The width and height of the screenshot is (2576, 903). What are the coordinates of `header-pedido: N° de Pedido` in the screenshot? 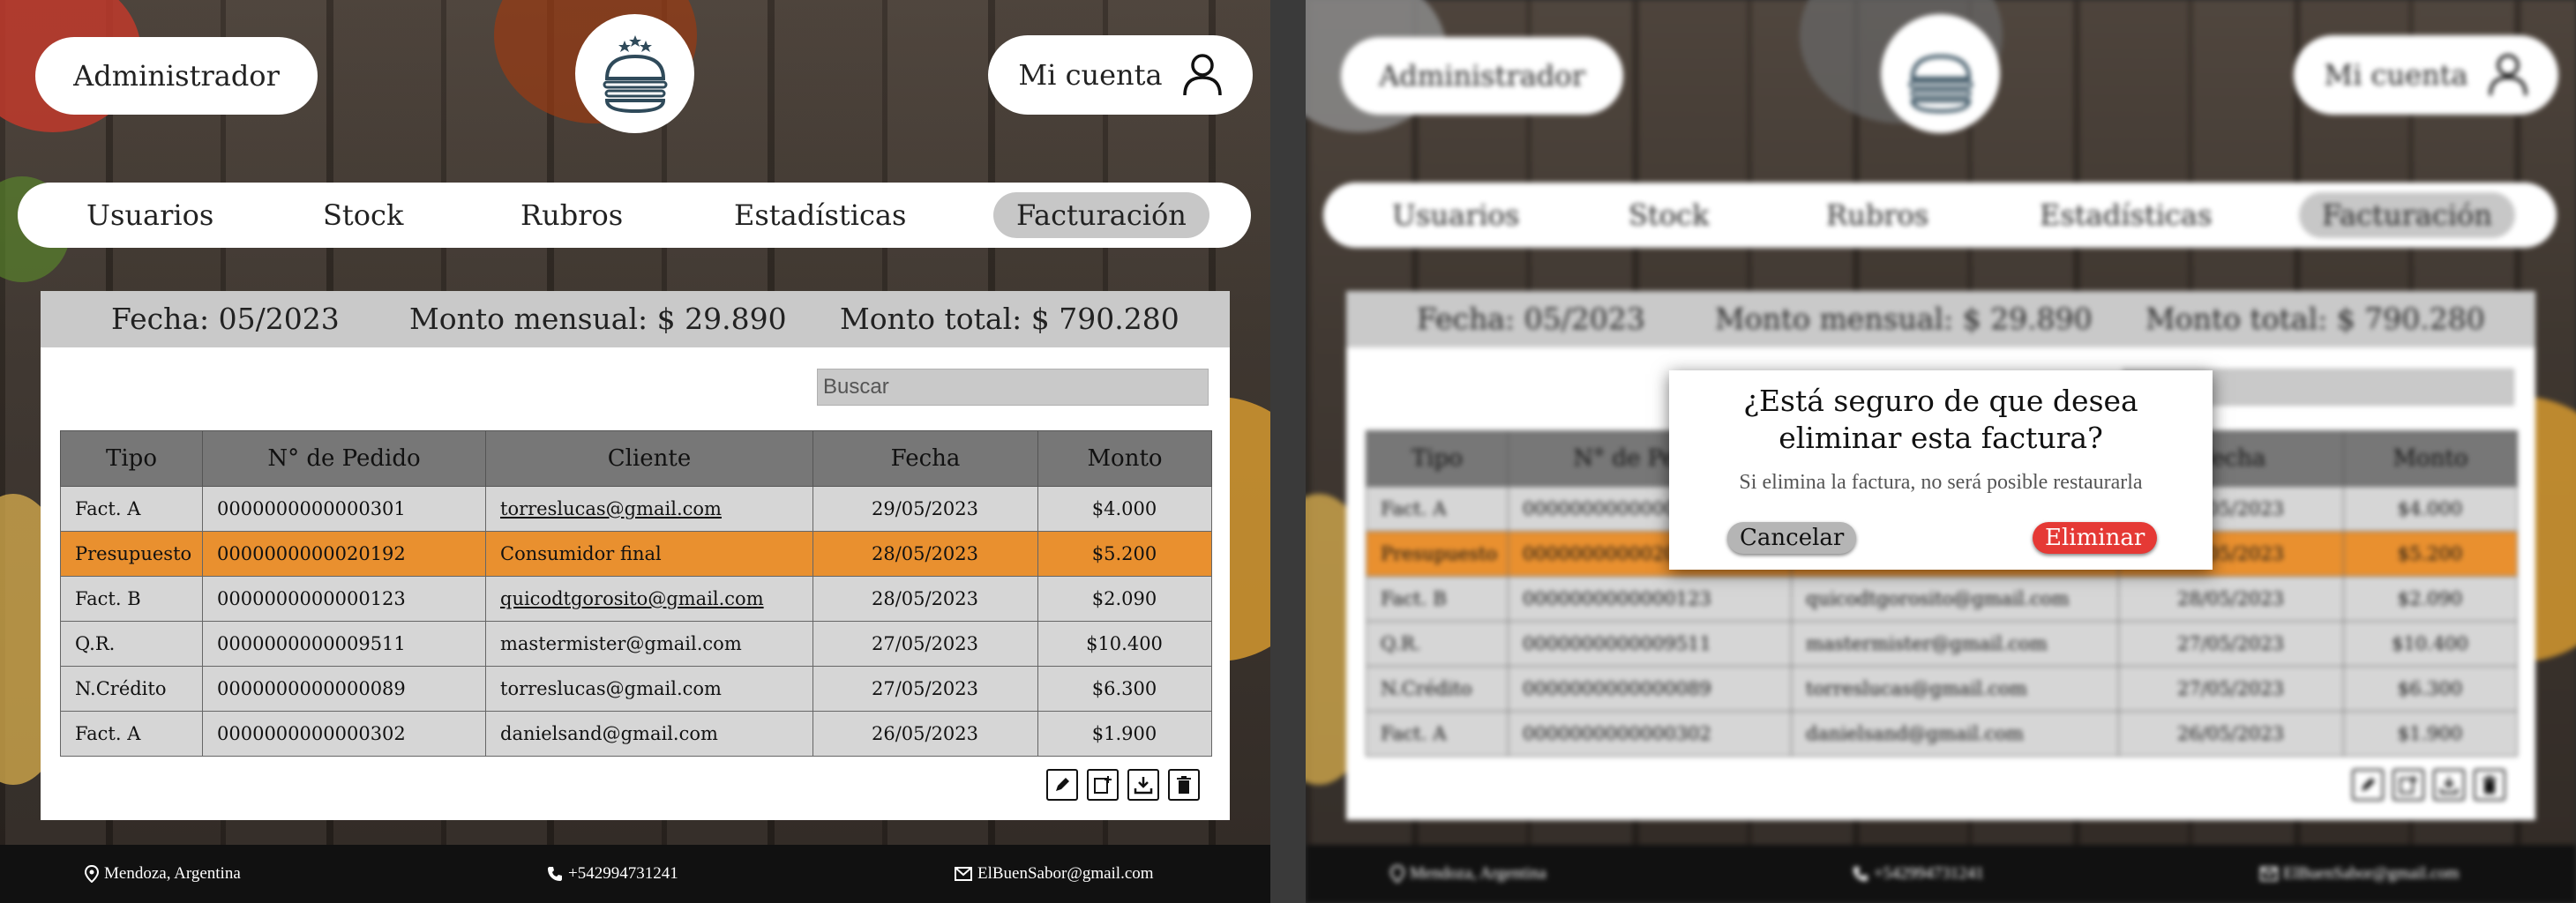 It's located at (344, 458).